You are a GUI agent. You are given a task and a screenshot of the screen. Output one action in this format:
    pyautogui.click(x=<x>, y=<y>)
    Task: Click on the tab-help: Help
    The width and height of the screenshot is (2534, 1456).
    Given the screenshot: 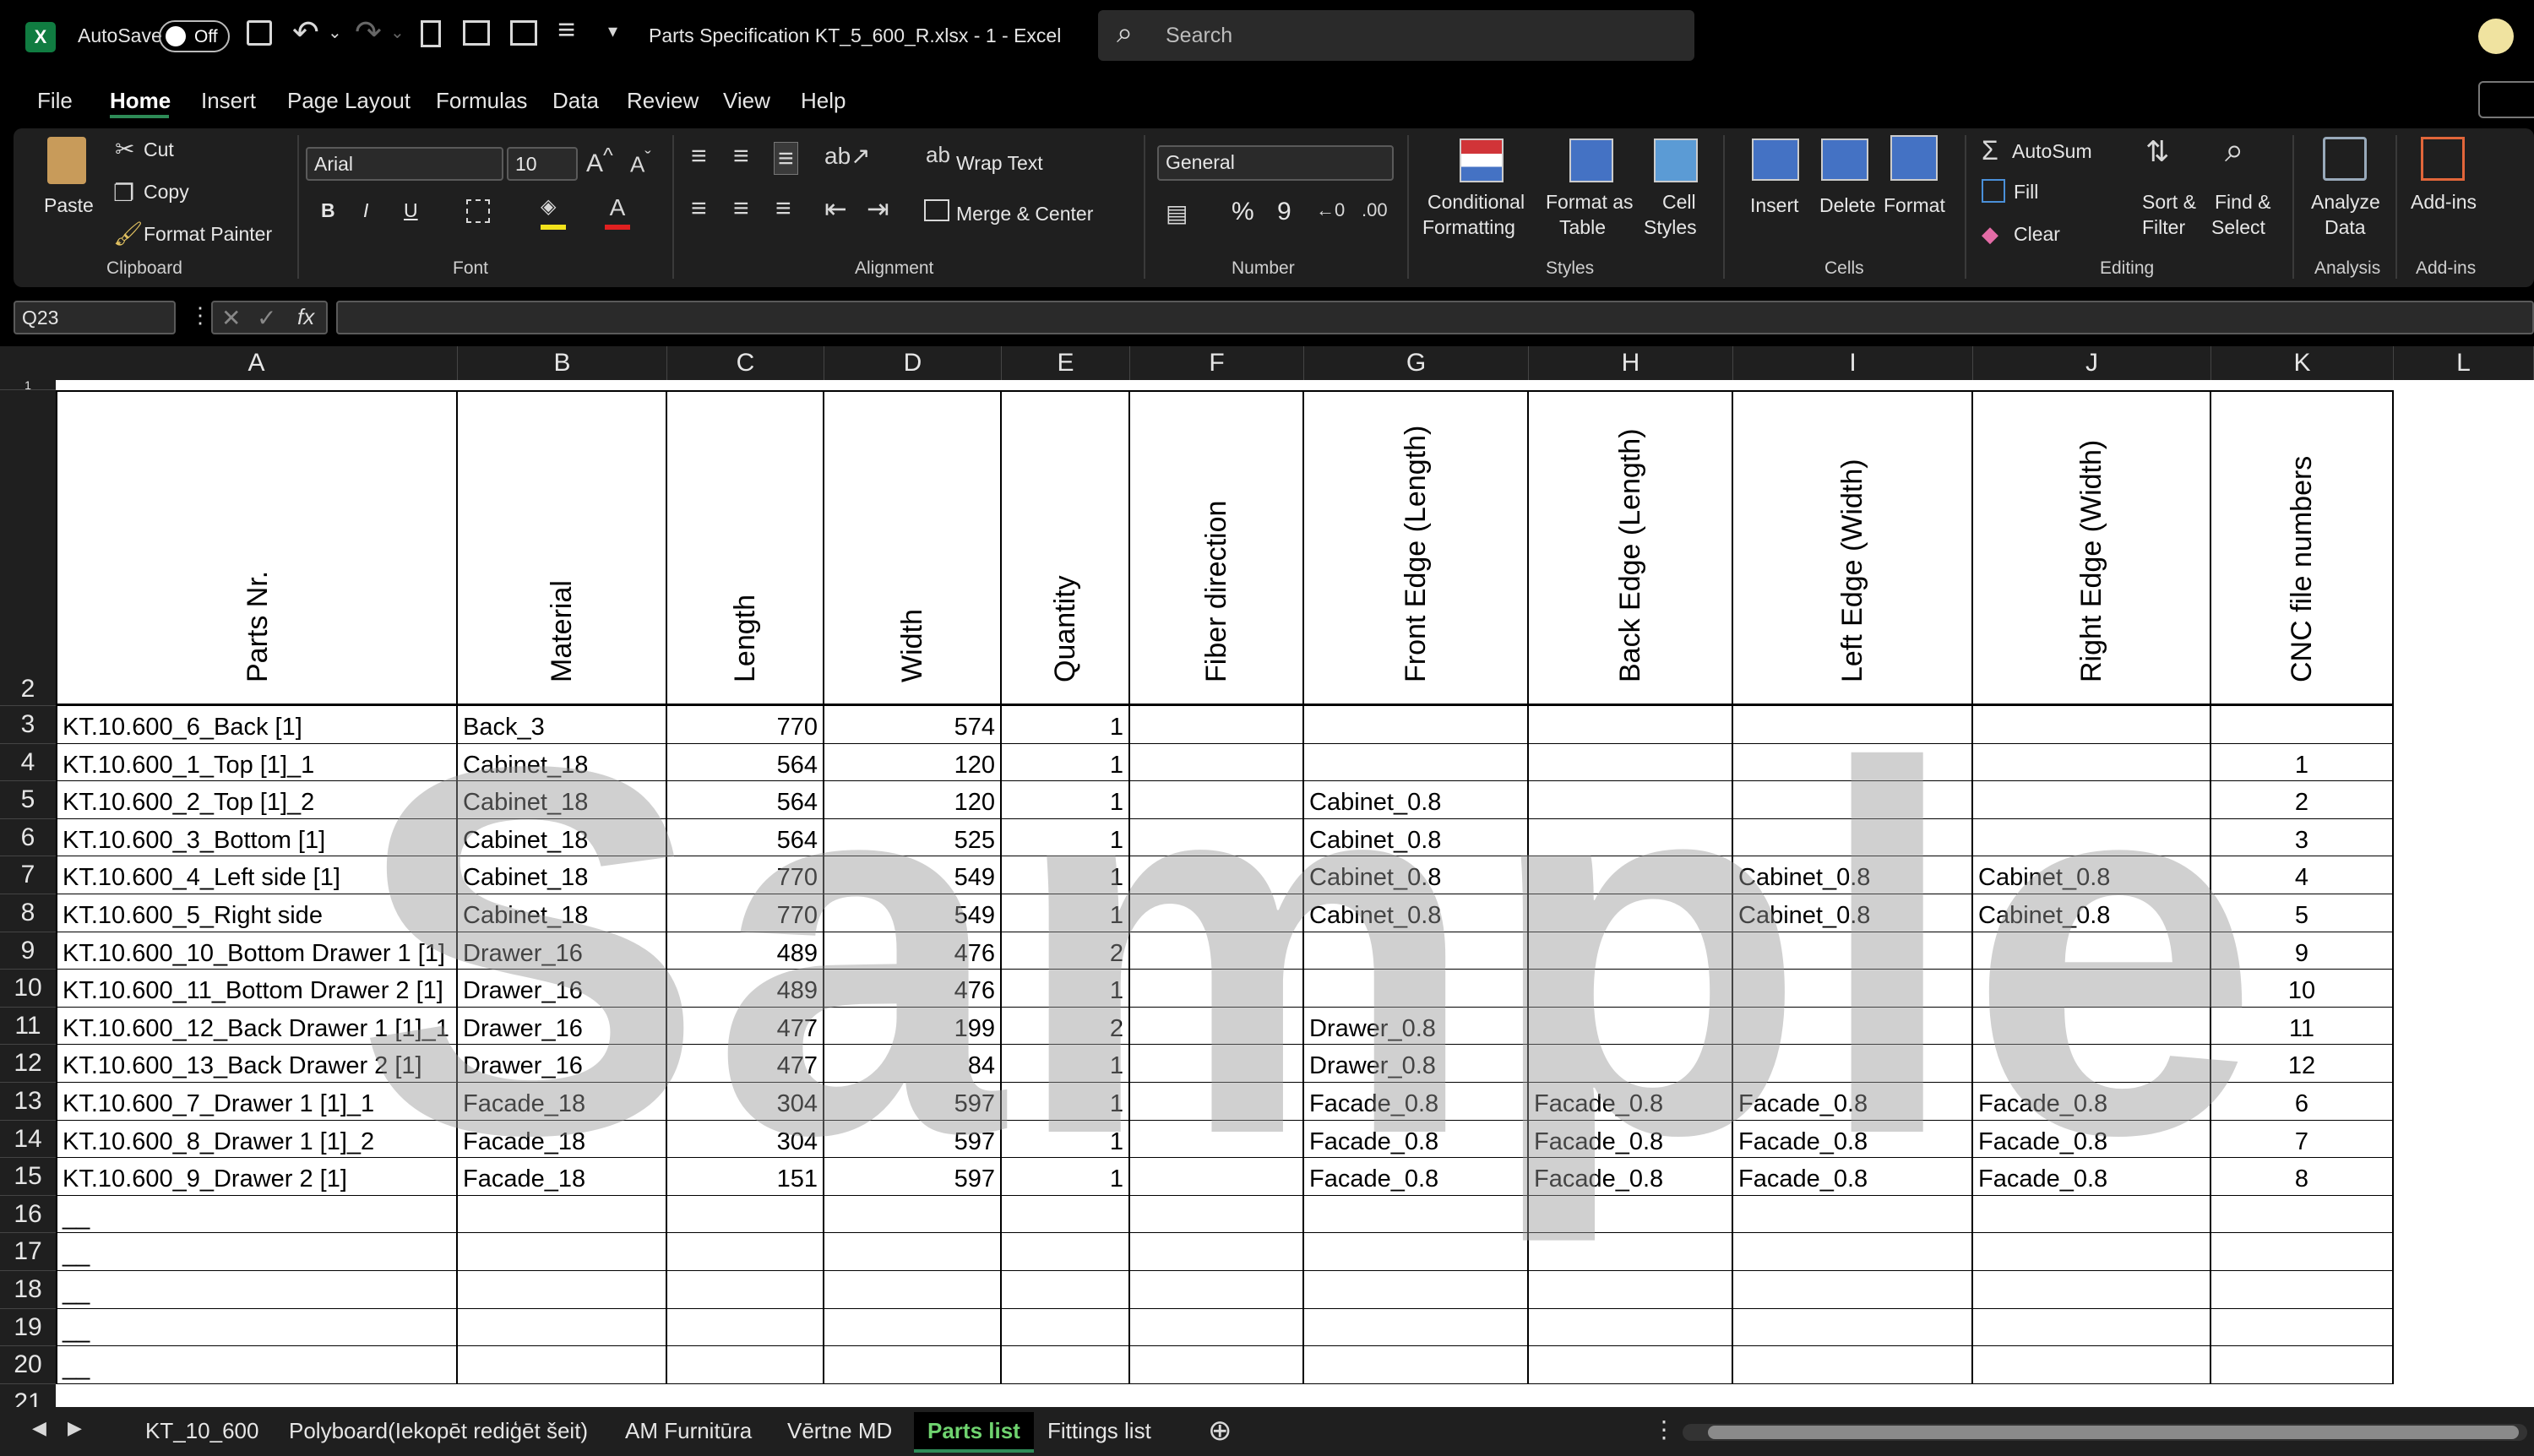 What is the action you would take?
    pyautogui.click(x=823, y=101)
    